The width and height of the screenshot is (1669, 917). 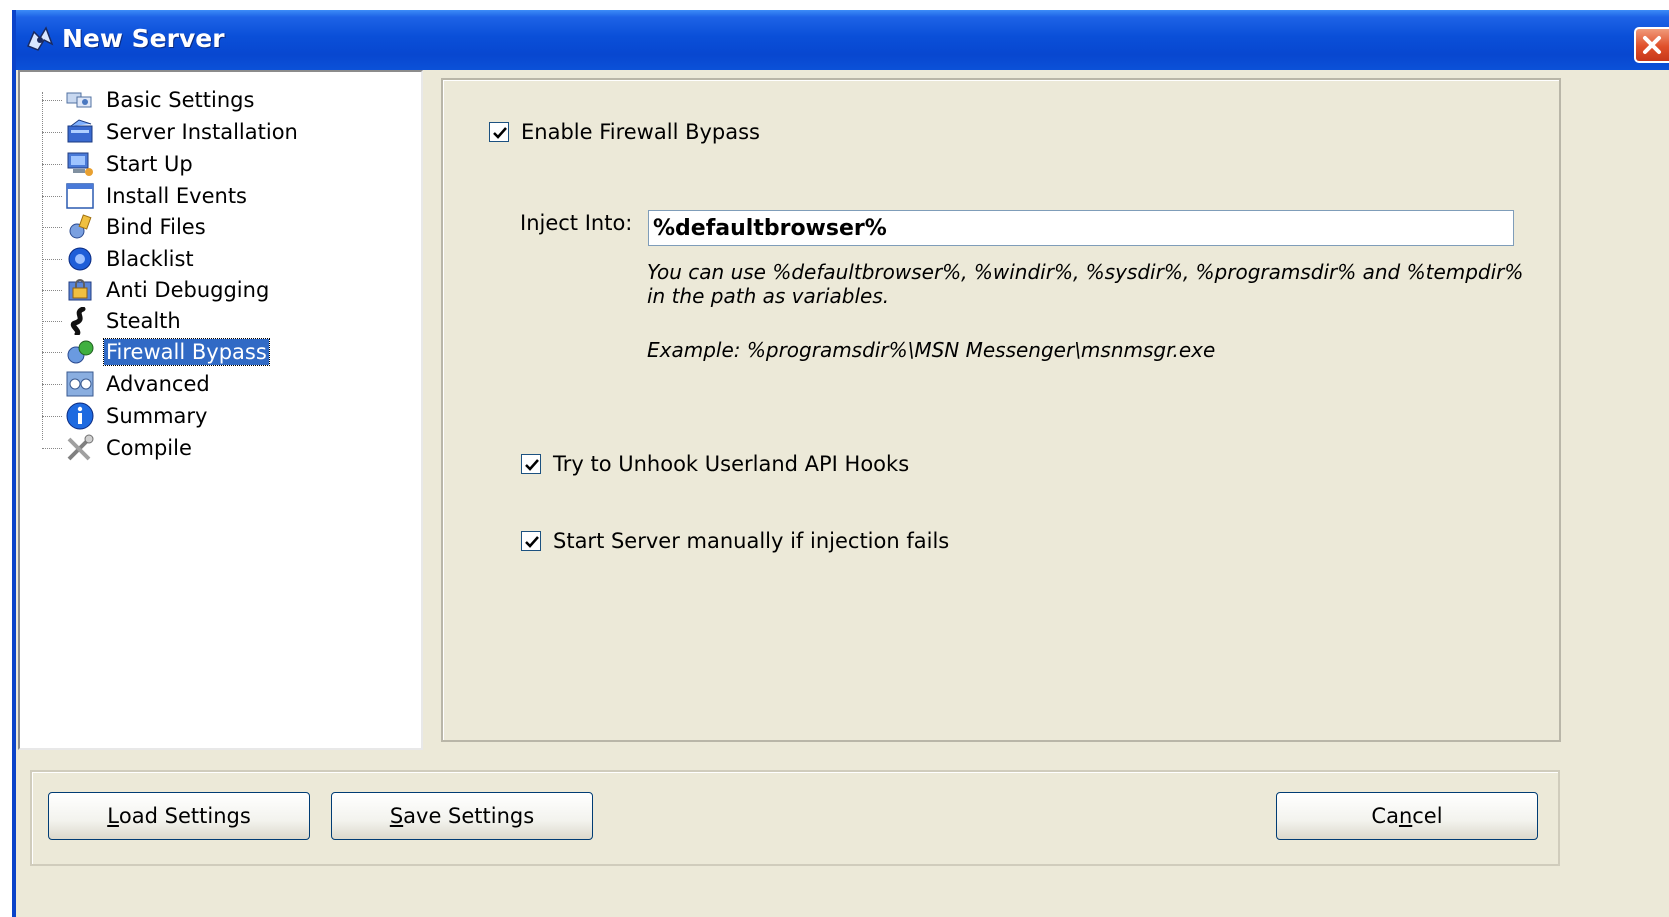 What do you see at coordinates (842, 40) in the screenshot?
I see `title-bar: New Server` at bounding box center [842, 40].